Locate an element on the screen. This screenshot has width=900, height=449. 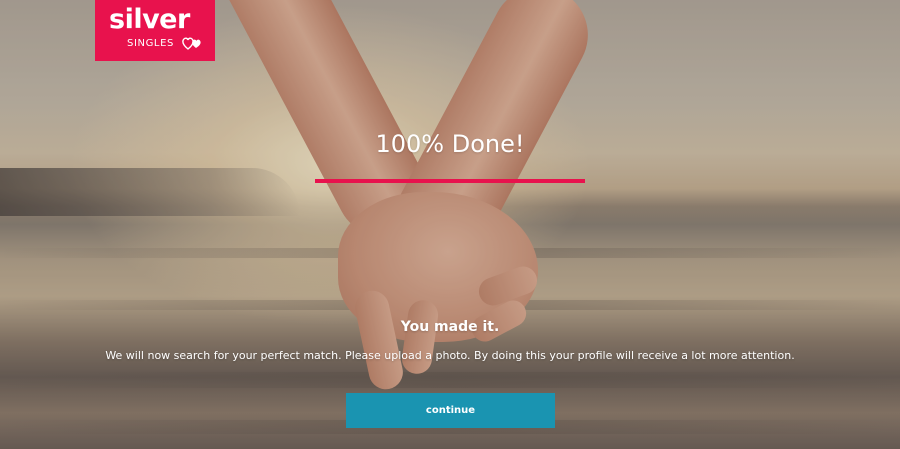
progress-bar-fill is located at coordinates (450, 181).